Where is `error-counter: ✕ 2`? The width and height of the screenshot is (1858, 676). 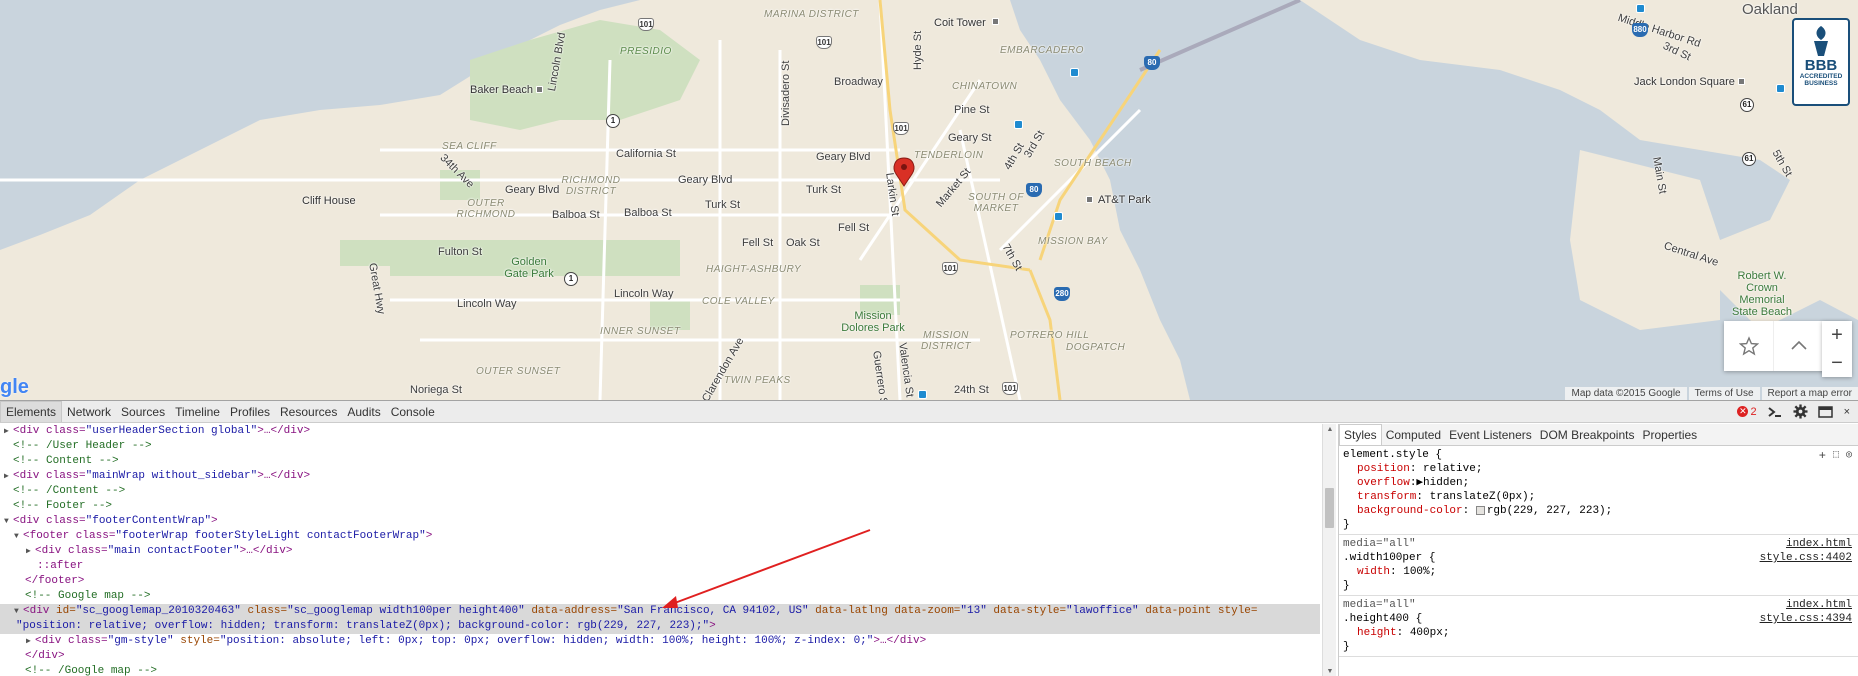
error-counter: ✕ 2 is located at coordinates (1747, 411).